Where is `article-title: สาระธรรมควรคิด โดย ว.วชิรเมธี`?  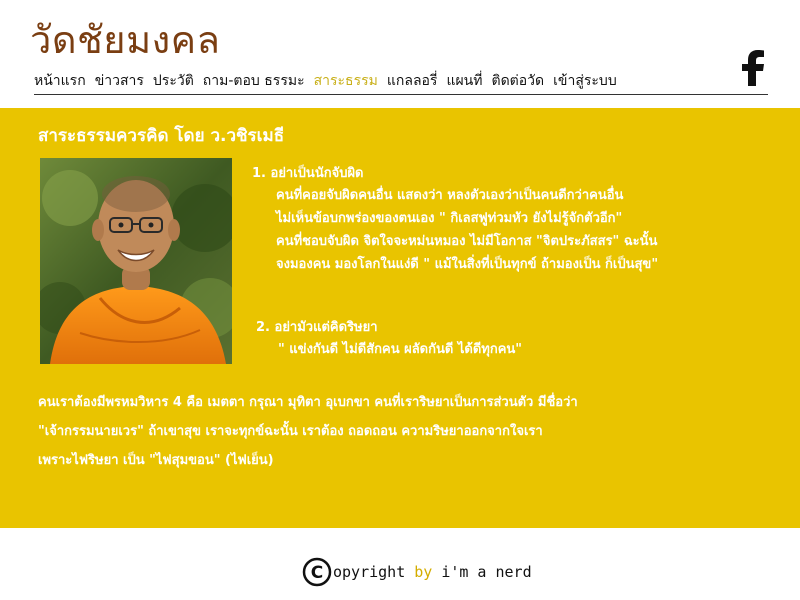
article-title: สาระธรรมควรคิด โดย ว.วชิรเมธี is located at coordinates (161, 136).